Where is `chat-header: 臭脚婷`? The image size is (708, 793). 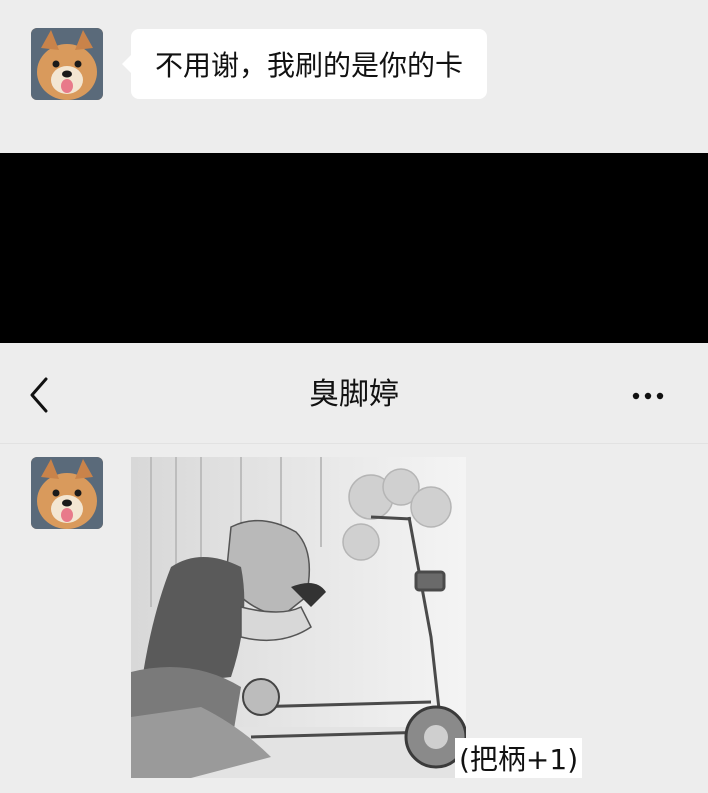 chat-header: 臭脚婷 is located at coordinates (354, 393).